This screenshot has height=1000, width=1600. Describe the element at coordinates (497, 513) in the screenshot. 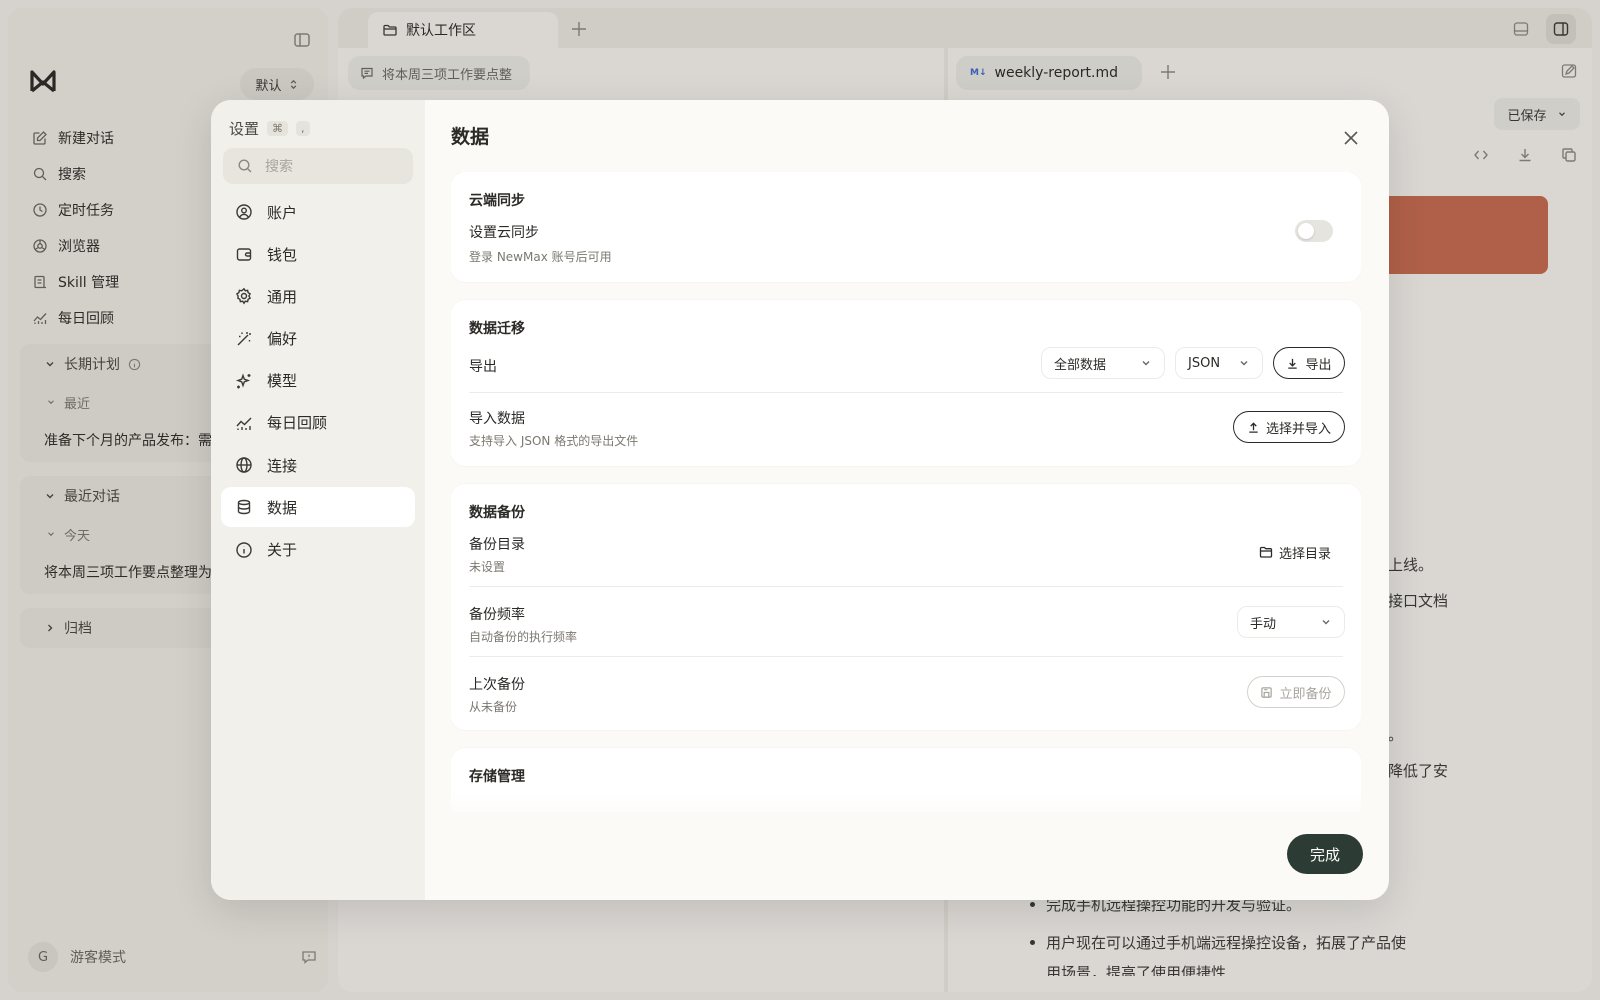

I see `card-title: 数据备份` at that location.